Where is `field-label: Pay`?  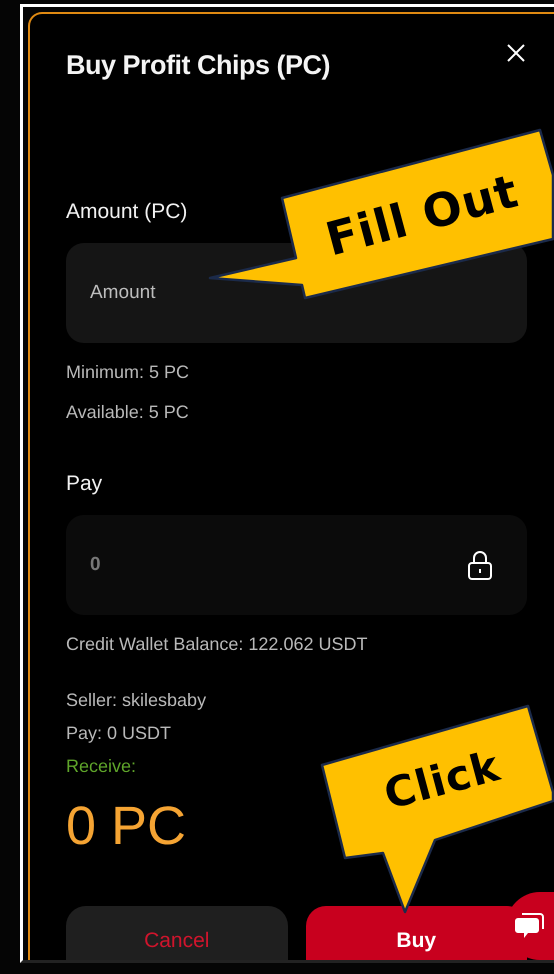 field-label: Pay is located at coordinates (85, 484).